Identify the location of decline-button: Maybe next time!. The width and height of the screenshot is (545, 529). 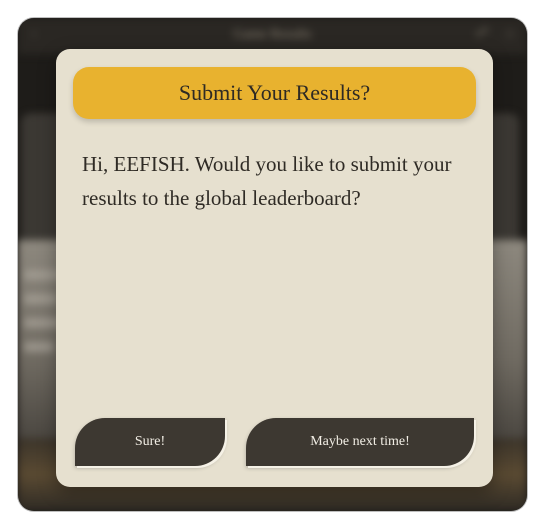
(360, 442).